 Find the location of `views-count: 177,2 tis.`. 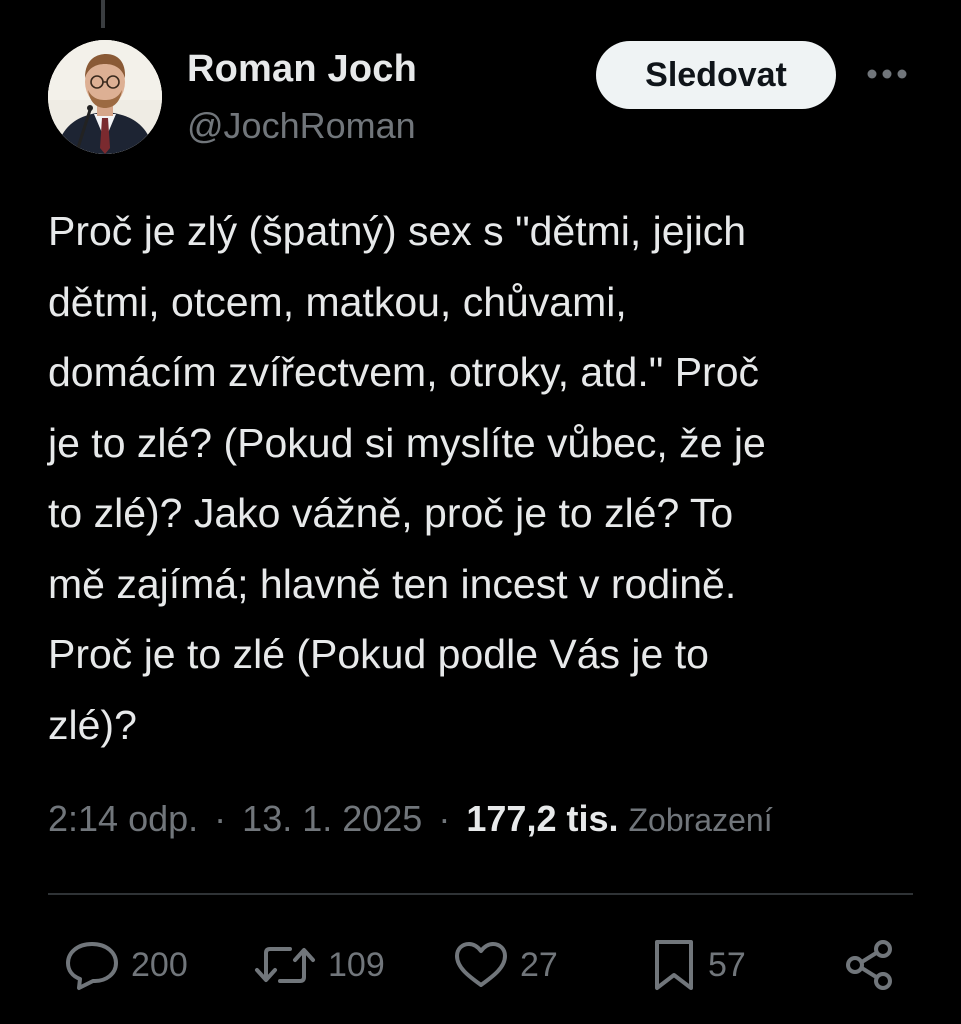

views-count: 177,2 tis. is located at coordinates (542, 818).